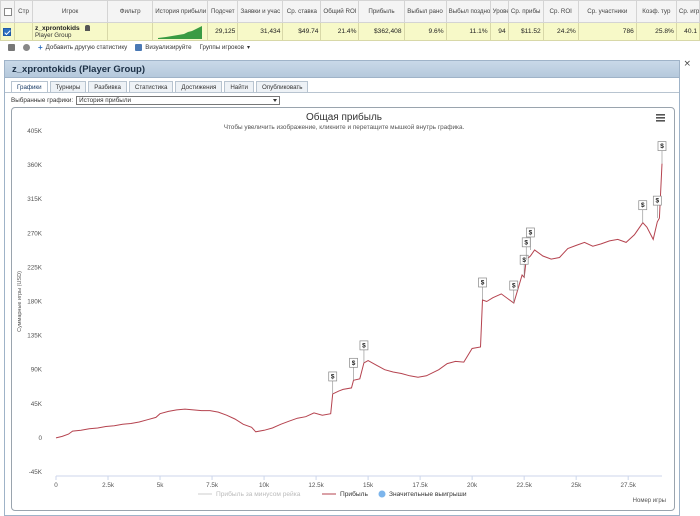 The width and height of the screenshot is (700, 516). Describe the element at coordinates (178, 100) in the screenshot. I see `chart-select: История прибыли` at that location.